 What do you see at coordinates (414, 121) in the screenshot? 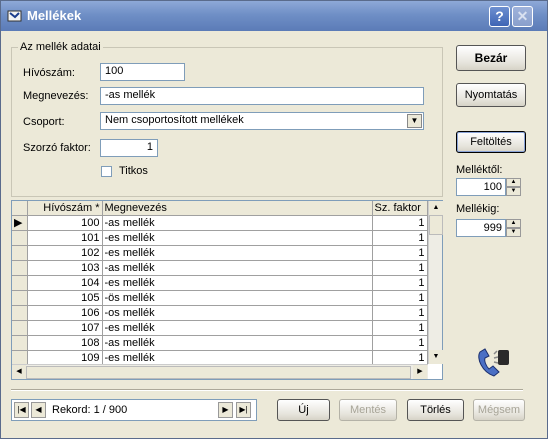
I see `chevron-down-icon: ▼` at bounding box center [414, 121].